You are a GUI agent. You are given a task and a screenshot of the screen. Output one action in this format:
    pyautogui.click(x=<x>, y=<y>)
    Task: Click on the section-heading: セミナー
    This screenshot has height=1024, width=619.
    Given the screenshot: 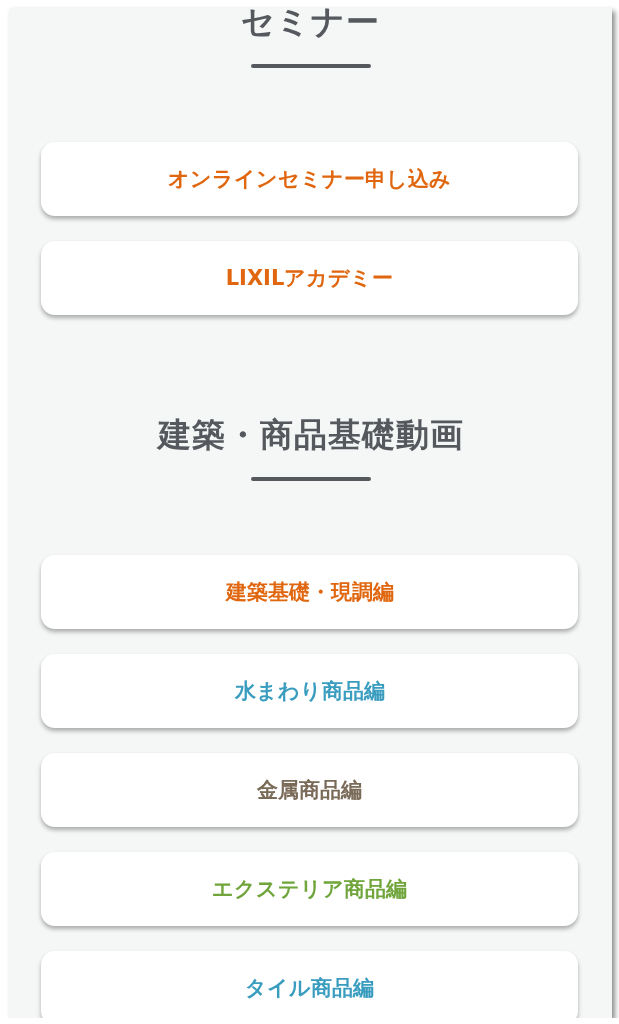 What is the action you would take?
    pyautogui.click(x=310, y=25)
    